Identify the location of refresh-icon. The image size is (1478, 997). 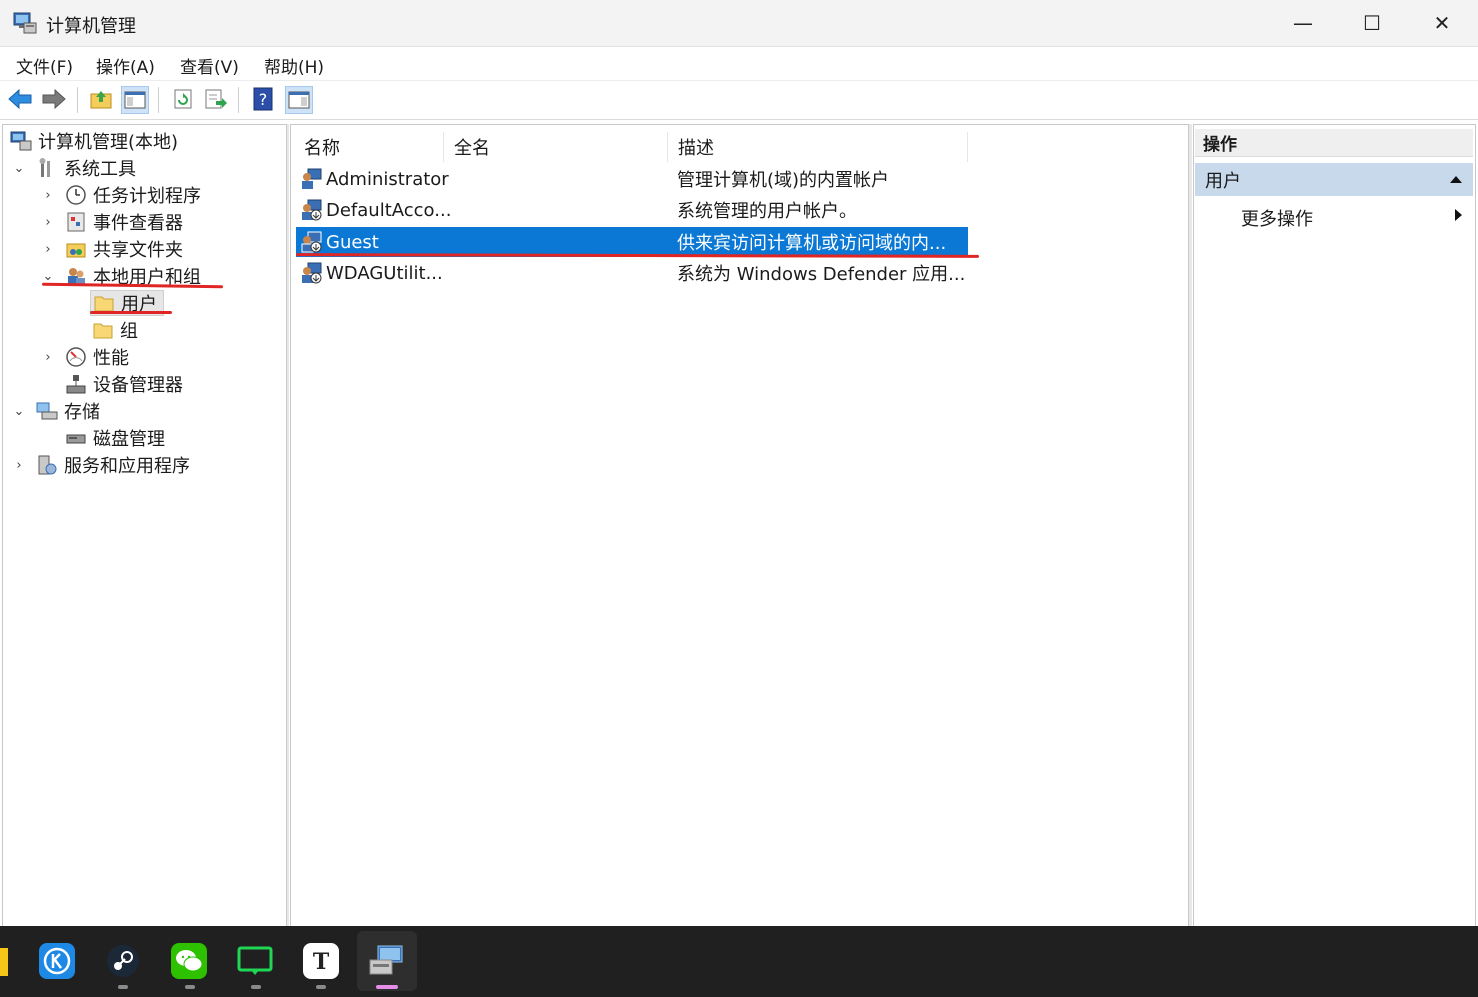
(183, 99).